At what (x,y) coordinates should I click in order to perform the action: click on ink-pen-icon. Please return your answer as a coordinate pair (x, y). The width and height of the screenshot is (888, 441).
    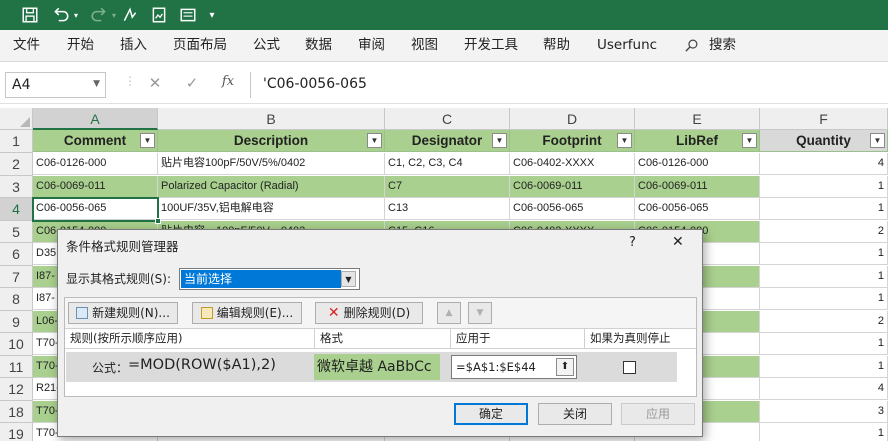
    Looking at the image, I should click on (130, 15).